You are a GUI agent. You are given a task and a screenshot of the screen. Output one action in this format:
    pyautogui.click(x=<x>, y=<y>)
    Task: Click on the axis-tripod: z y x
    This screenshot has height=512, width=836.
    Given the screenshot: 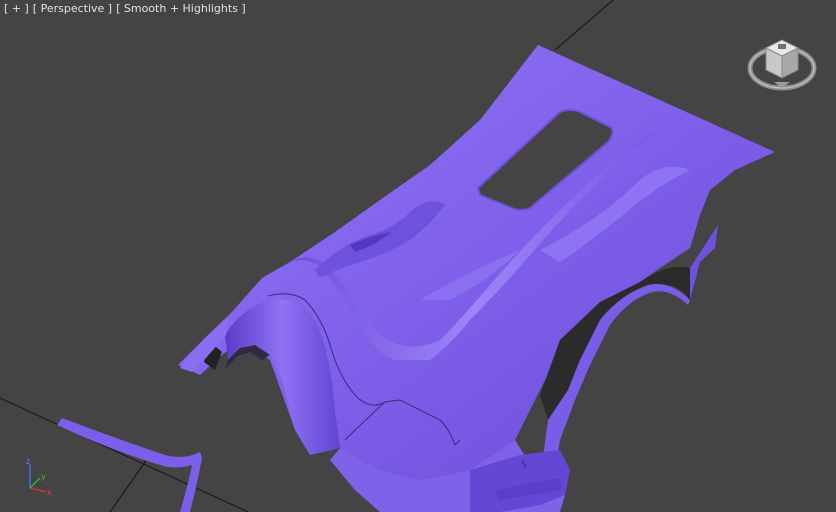 What is the action you would take?
    pyautogui.click(x=39, y=477)
    